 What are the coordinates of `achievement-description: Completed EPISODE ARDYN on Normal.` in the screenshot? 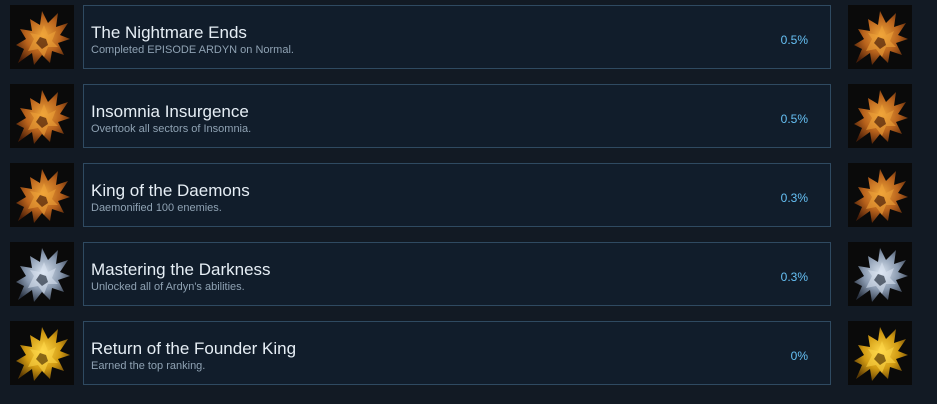 It's located at (192, 50).